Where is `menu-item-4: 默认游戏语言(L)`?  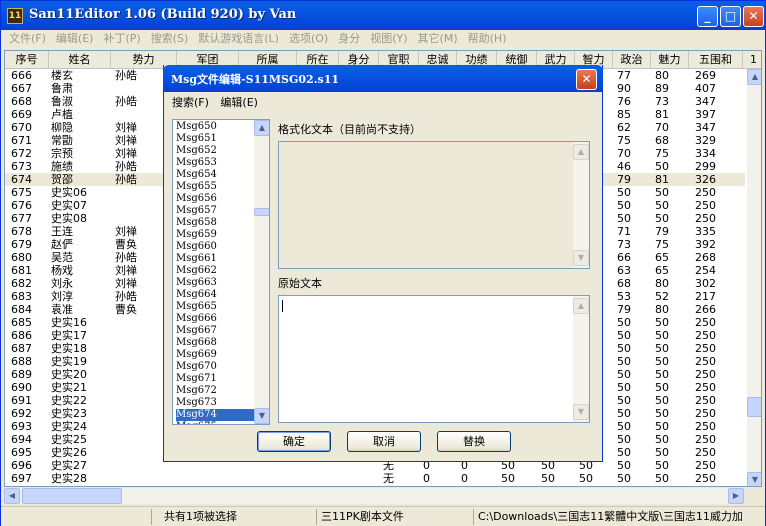
menu-item-4: 默认游戏语言(L) is located at coordinates (238, 38).